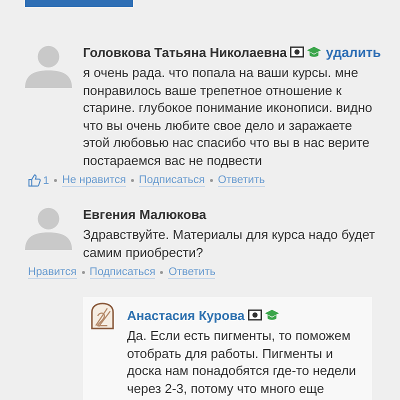  Describe the element at coordinates (185, 52) in the screenshot. I see `author-name: Головкова Татьяна Николаевна` at that location.